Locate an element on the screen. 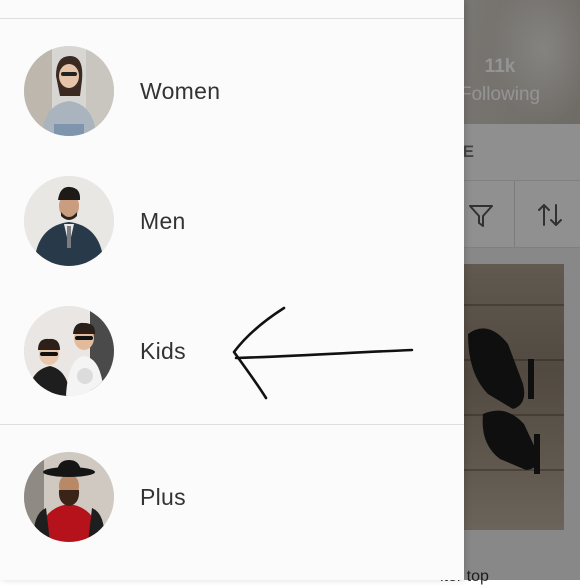  category-label-women: Women is located at coordinates (180, 91).